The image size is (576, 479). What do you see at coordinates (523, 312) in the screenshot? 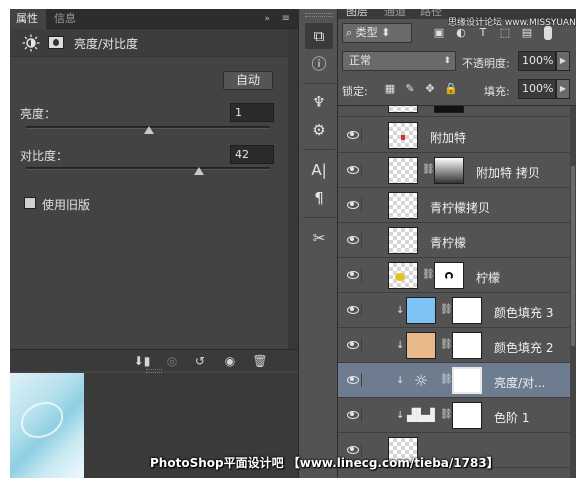
I see `layer-name: 颜色填充 3` at bounding box center [523, 312].